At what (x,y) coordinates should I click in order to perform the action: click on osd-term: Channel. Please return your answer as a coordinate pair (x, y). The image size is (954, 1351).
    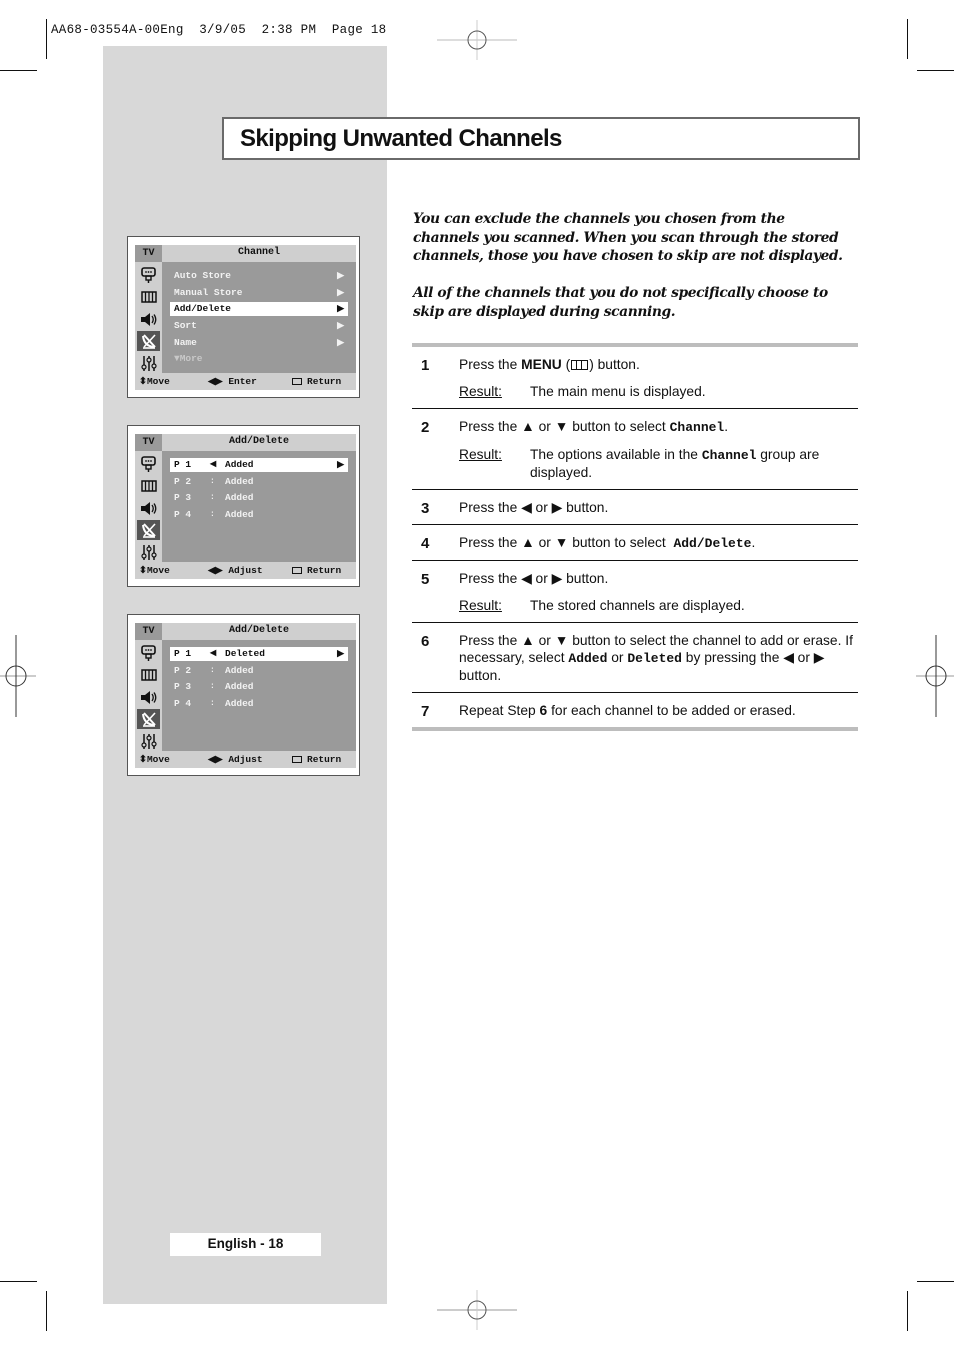
    Looking at the image, I should click on (729, 455).